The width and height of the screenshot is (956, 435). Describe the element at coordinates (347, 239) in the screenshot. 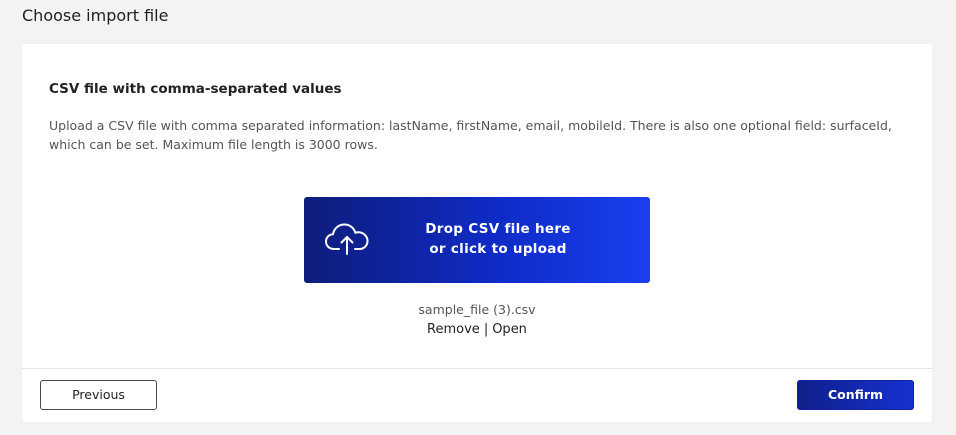

I see `cloud-upload-icon` at that location.